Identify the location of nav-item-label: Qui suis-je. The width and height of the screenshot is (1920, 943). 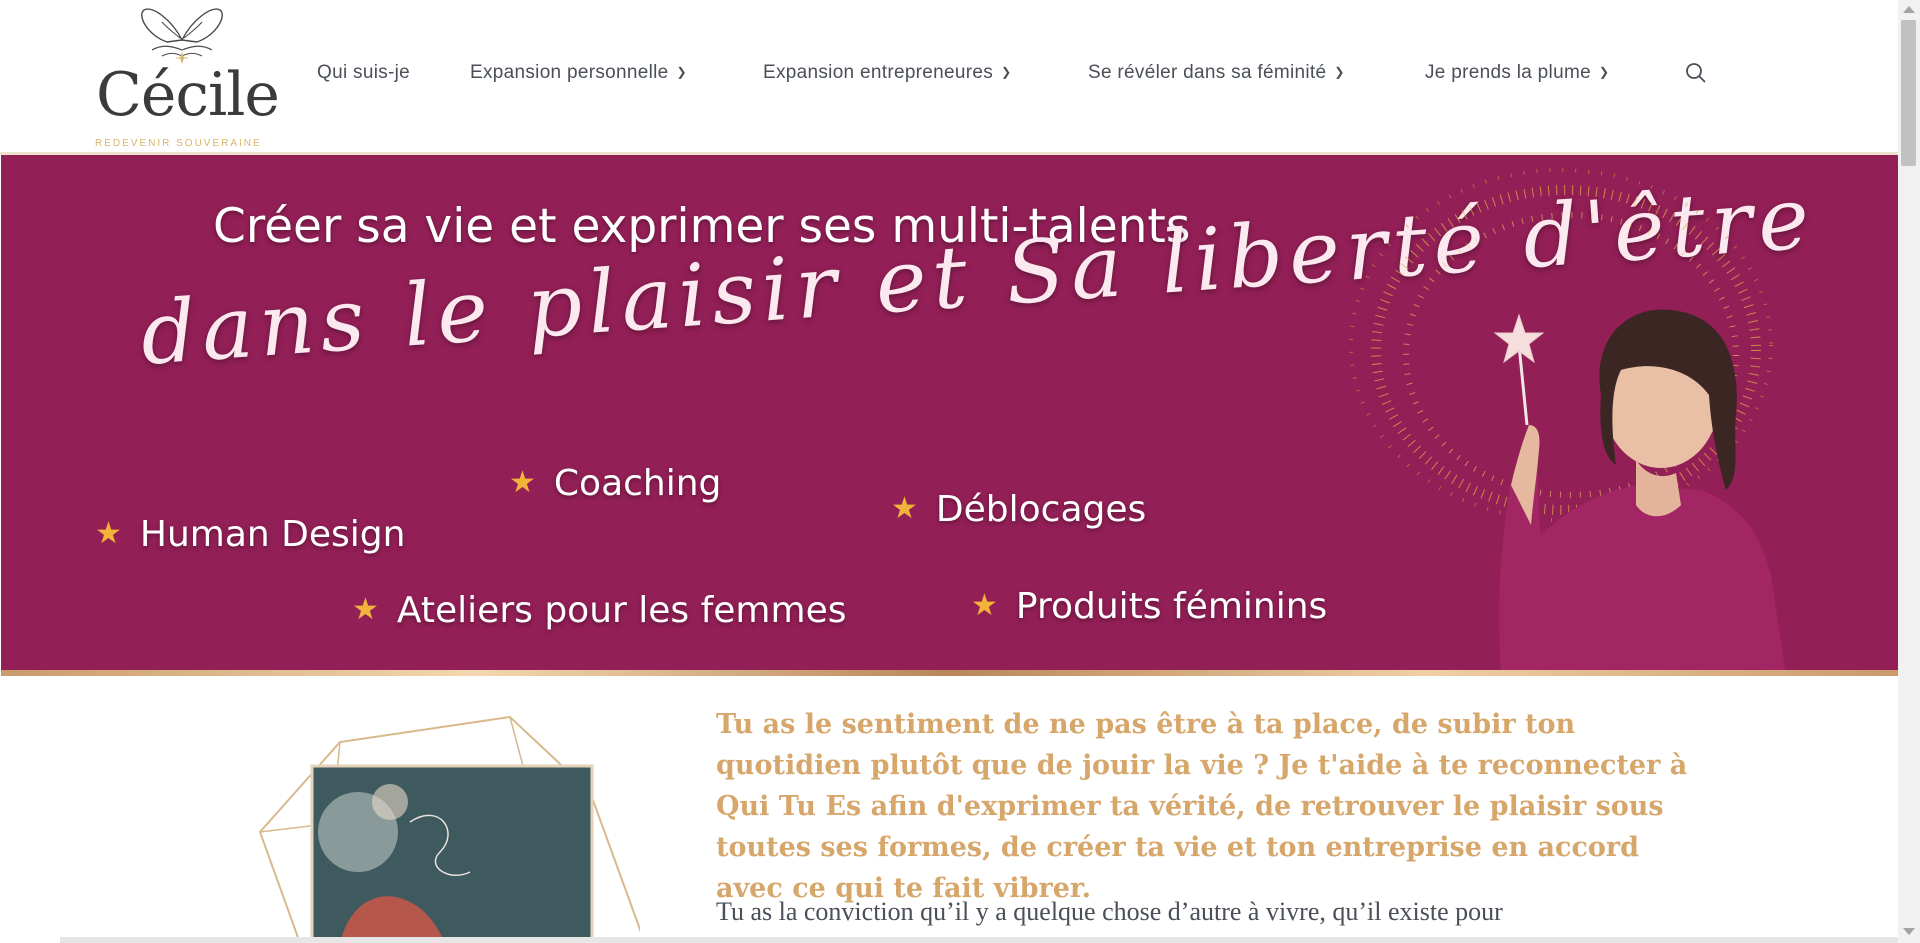
(364, 72).